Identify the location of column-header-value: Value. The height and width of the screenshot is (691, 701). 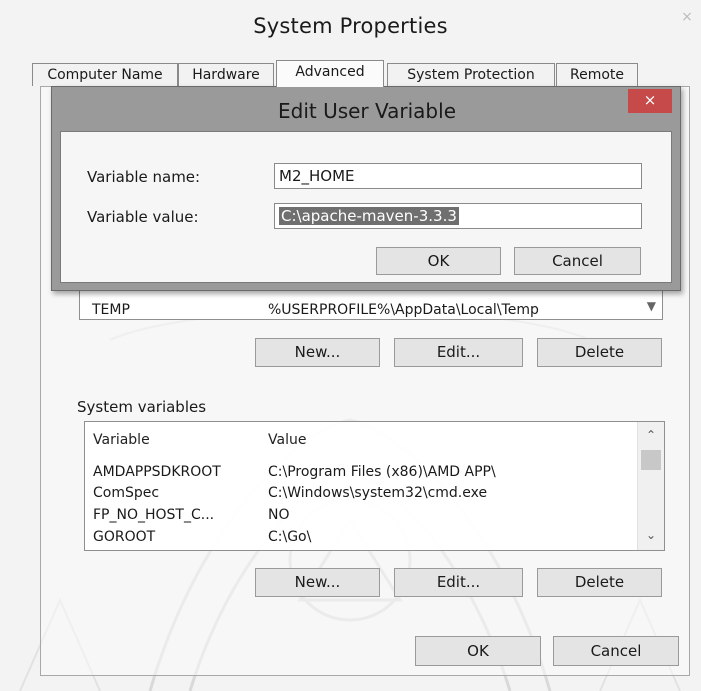
(287, 440).